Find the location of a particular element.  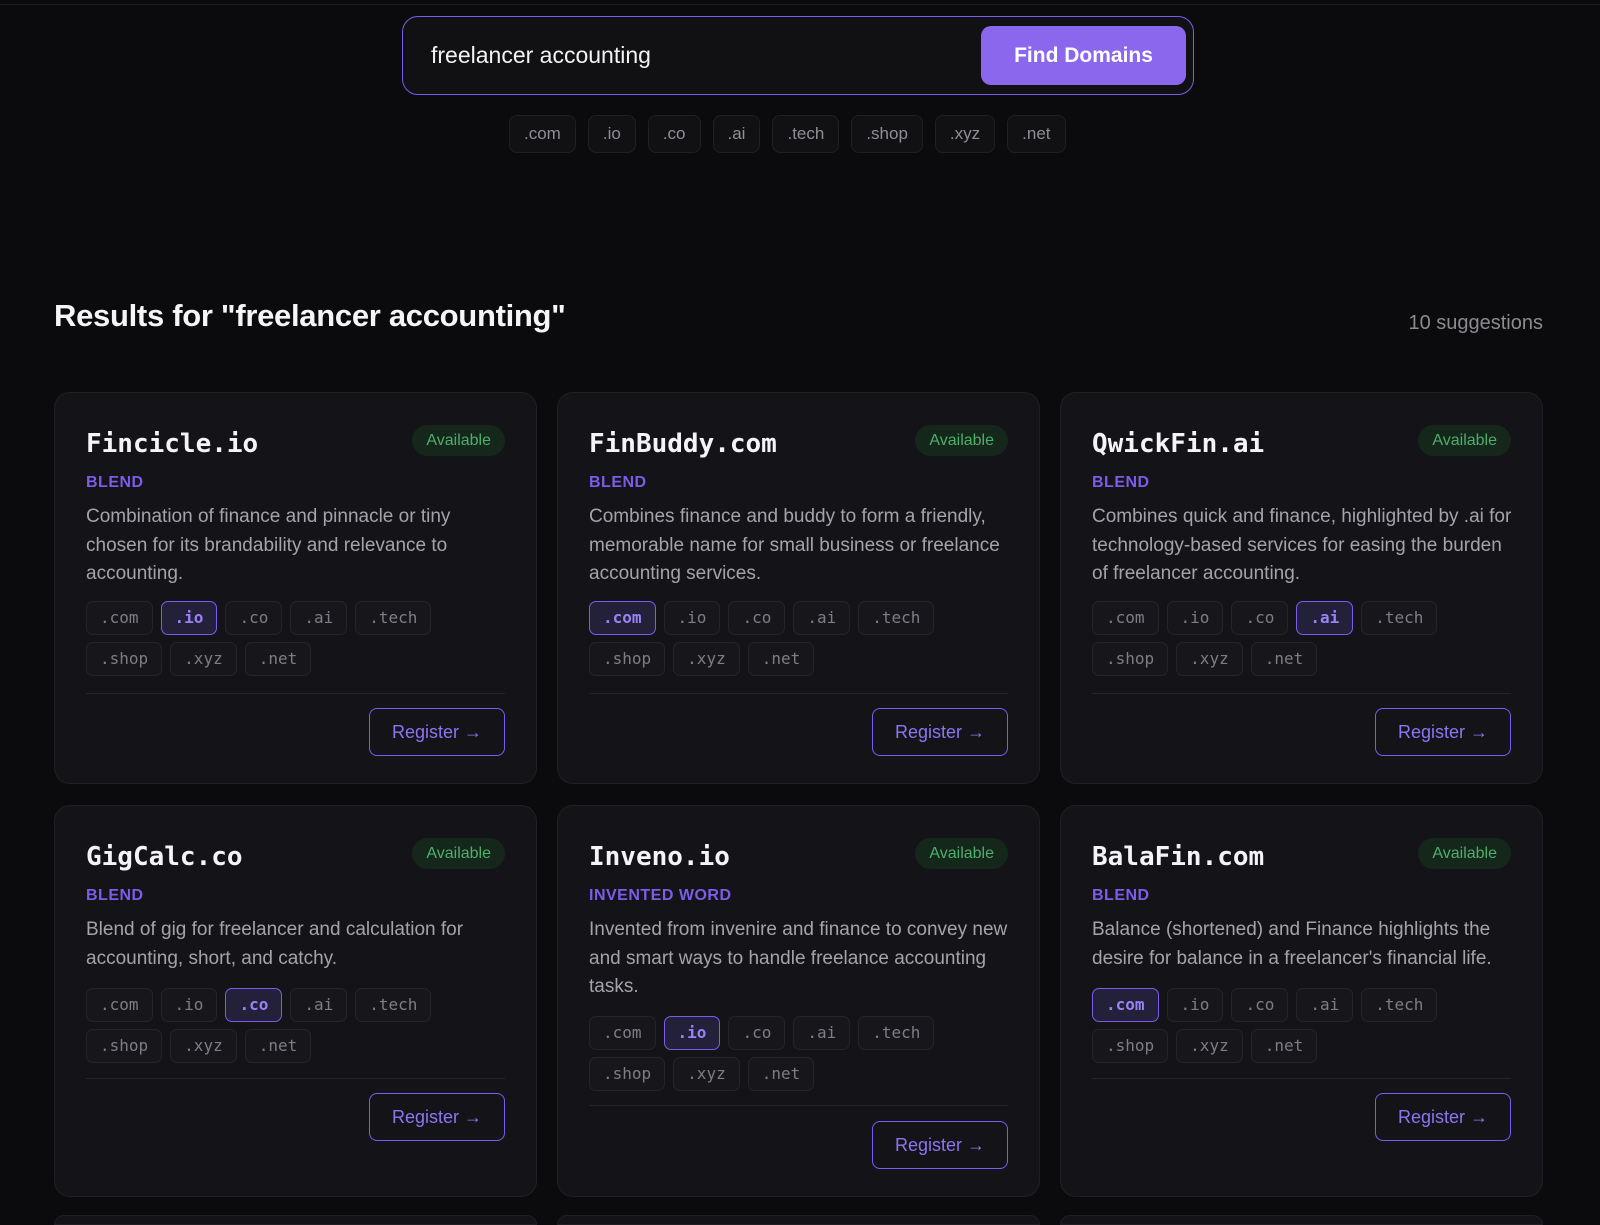

tld-filter-io: .io is located at coordinates (611, 134).